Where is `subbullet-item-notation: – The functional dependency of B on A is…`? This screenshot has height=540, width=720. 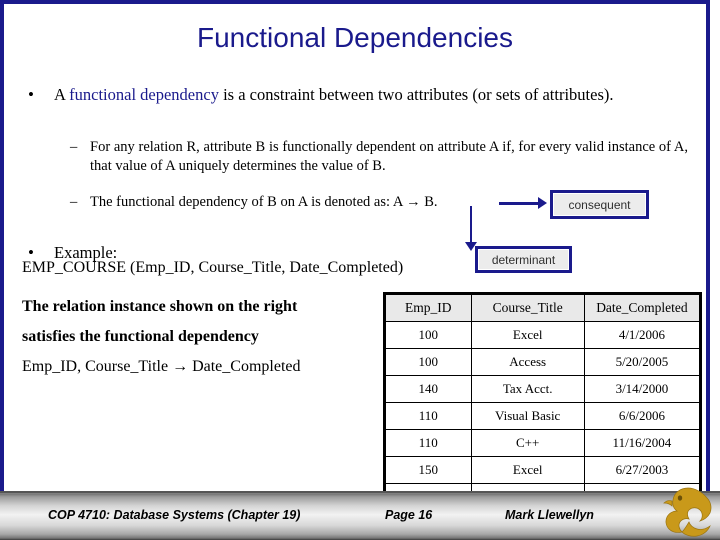
subbullet-item-notation: – The functional dependency of B on A is… is located at coordinates (290, 202).